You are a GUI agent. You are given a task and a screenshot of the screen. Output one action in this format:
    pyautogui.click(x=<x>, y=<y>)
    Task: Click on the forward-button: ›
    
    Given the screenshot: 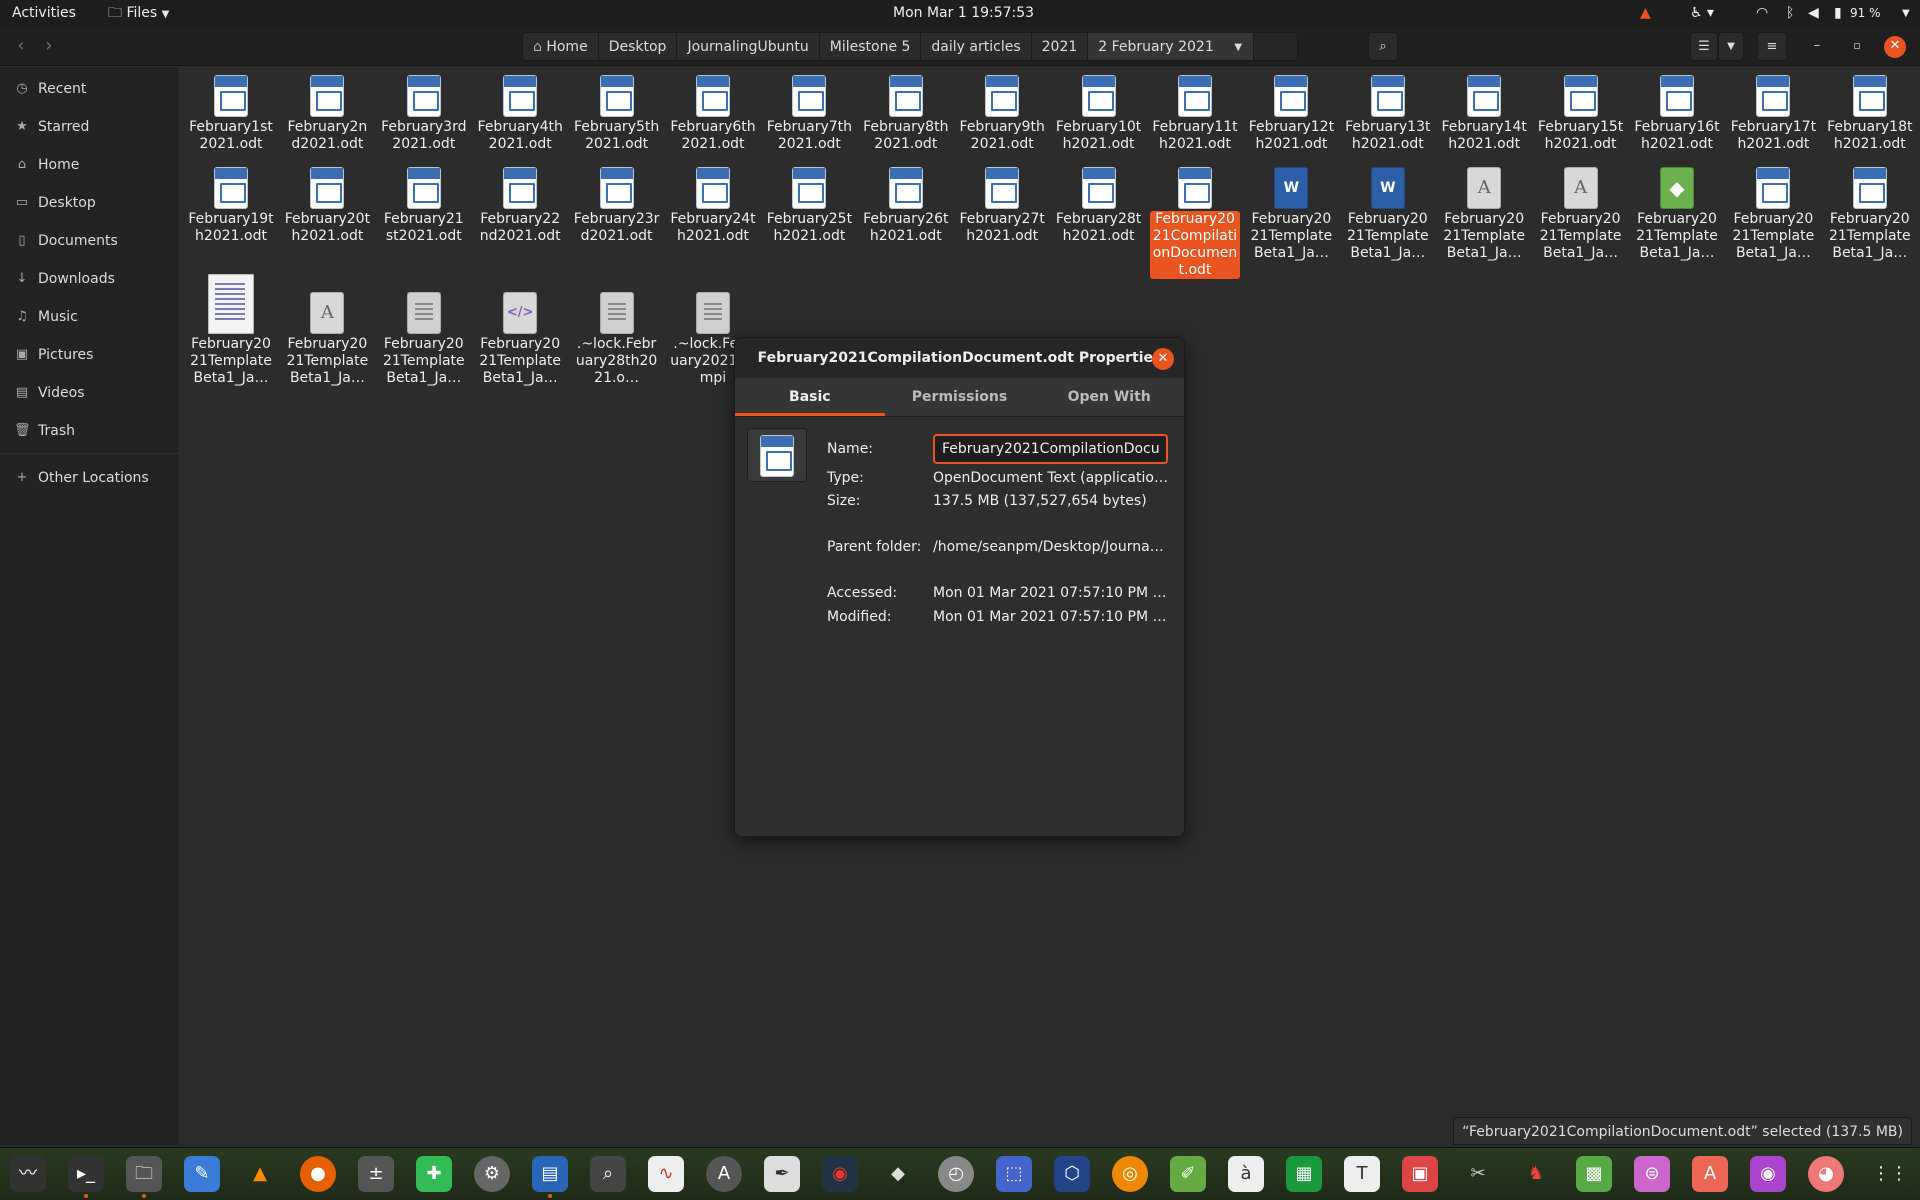 What is the action you would take?
    pyautogui.click(x=49, y=47)
    